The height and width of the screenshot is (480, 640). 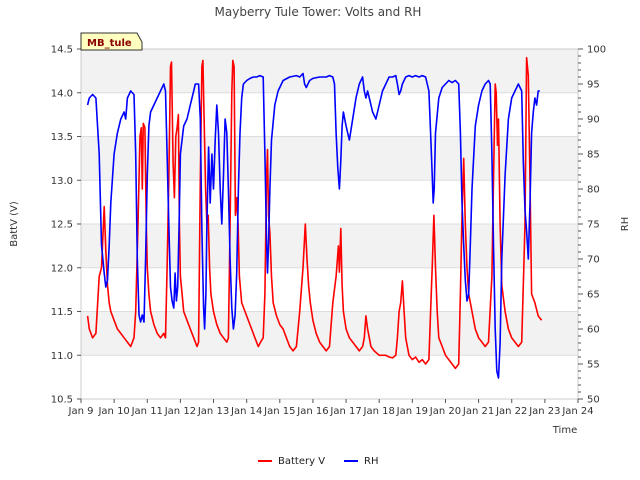 I want to click on y-axis-right-title: RH, so click(x=625, y=224).